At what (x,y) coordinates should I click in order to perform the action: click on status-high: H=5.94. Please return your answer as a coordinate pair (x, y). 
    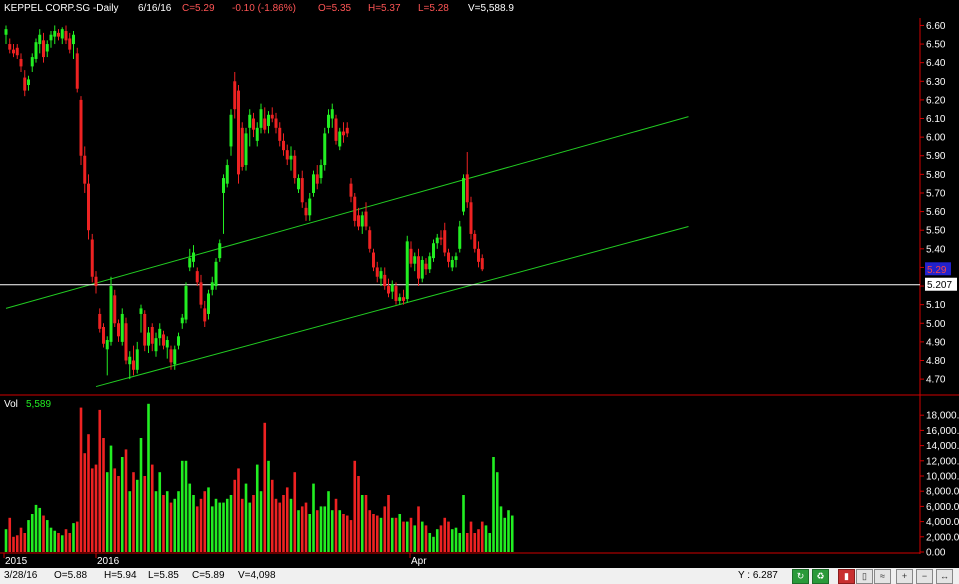
    Looking at the image, I should click on (120, 575).